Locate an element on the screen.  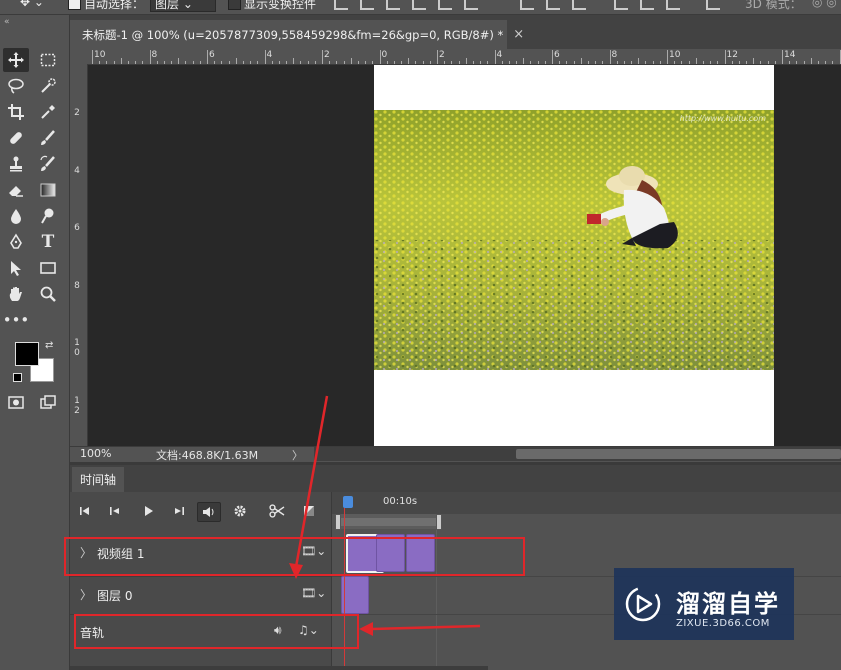
ruler-origin is located at coordinates (79, 57).